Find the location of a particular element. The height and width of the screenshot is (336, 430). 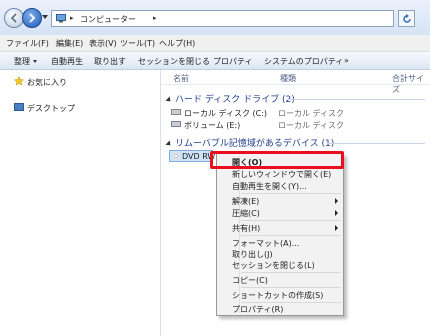

group-header-removable: リムーバブル記憶域があるデバイス (1) is located at coordinates (250, 142).